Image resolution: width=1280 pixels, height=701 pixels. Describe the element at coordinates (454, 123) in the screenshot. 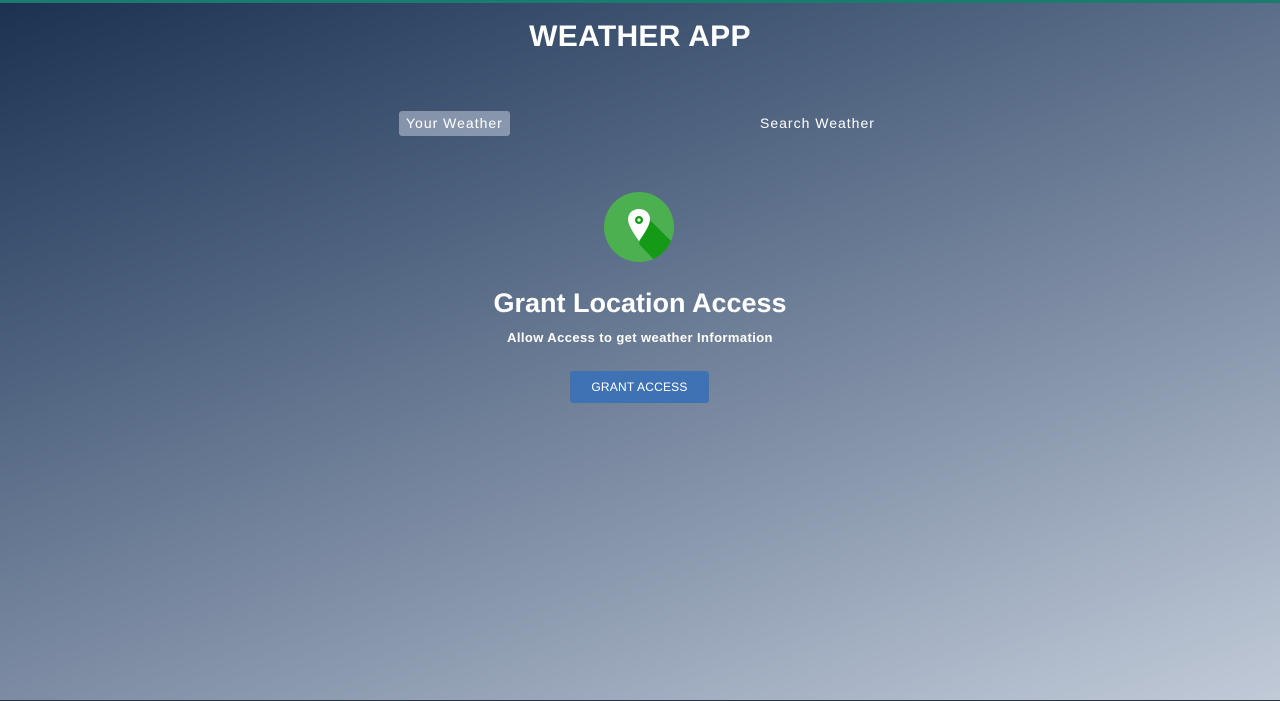

I see `tab-your-weather: Your Weather` at that location.